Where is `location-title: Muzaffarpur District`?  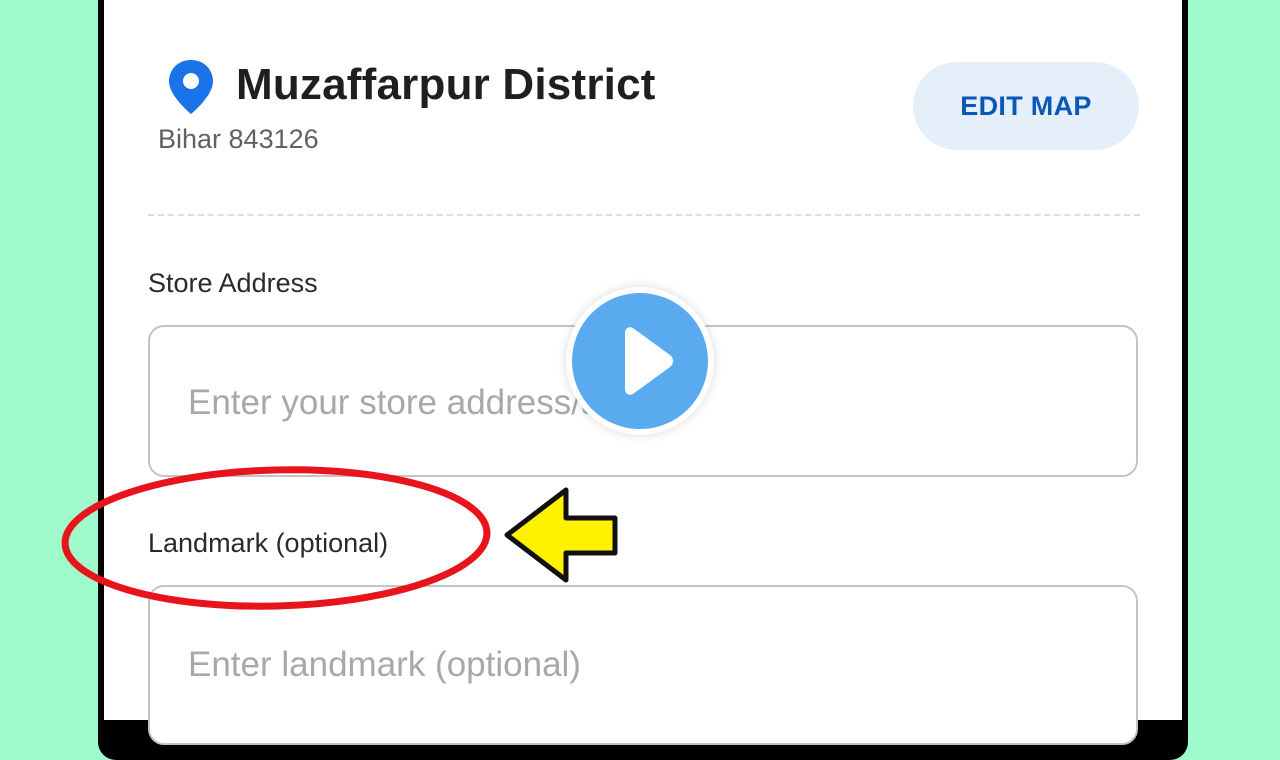
location-title: Muzaffarpur District is located at coordinates (446, 84).